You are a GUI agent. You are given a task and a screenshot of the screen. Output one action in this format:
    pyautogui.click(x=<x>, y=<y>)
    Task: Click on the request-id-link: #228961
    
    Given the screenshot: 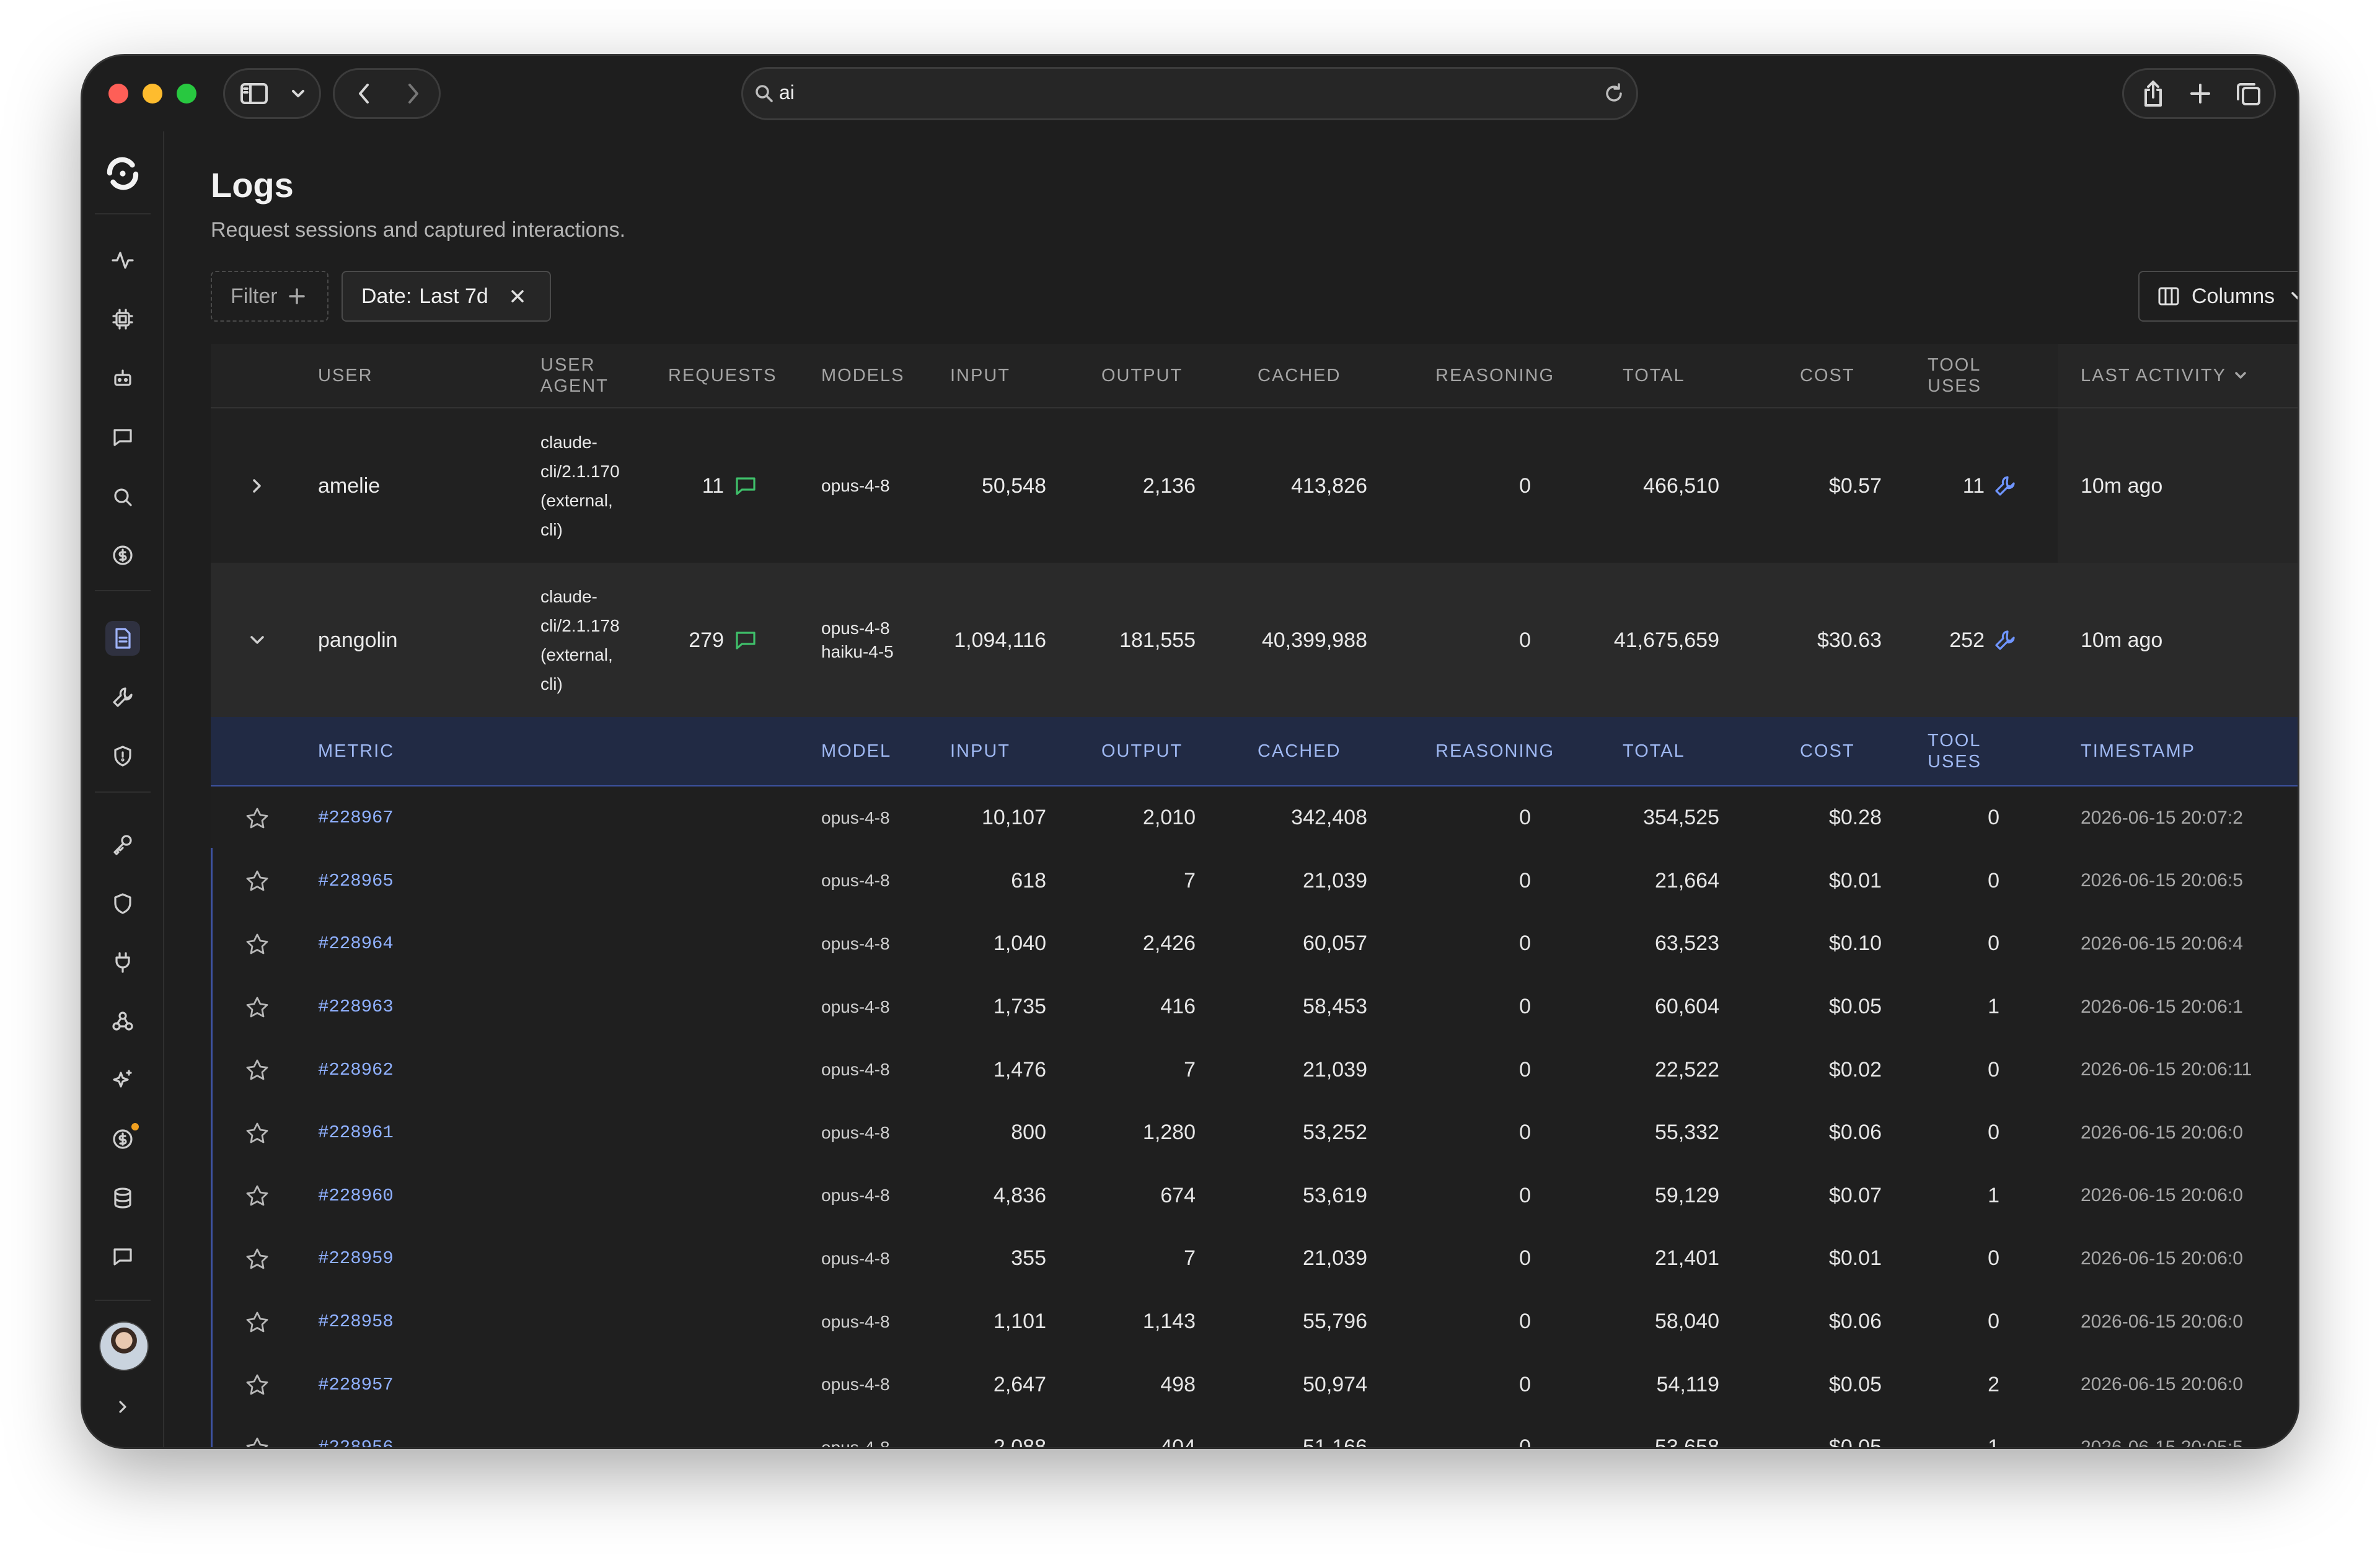 What is the action you would take?
    pyautogui.click(x=411, y=1133)
    